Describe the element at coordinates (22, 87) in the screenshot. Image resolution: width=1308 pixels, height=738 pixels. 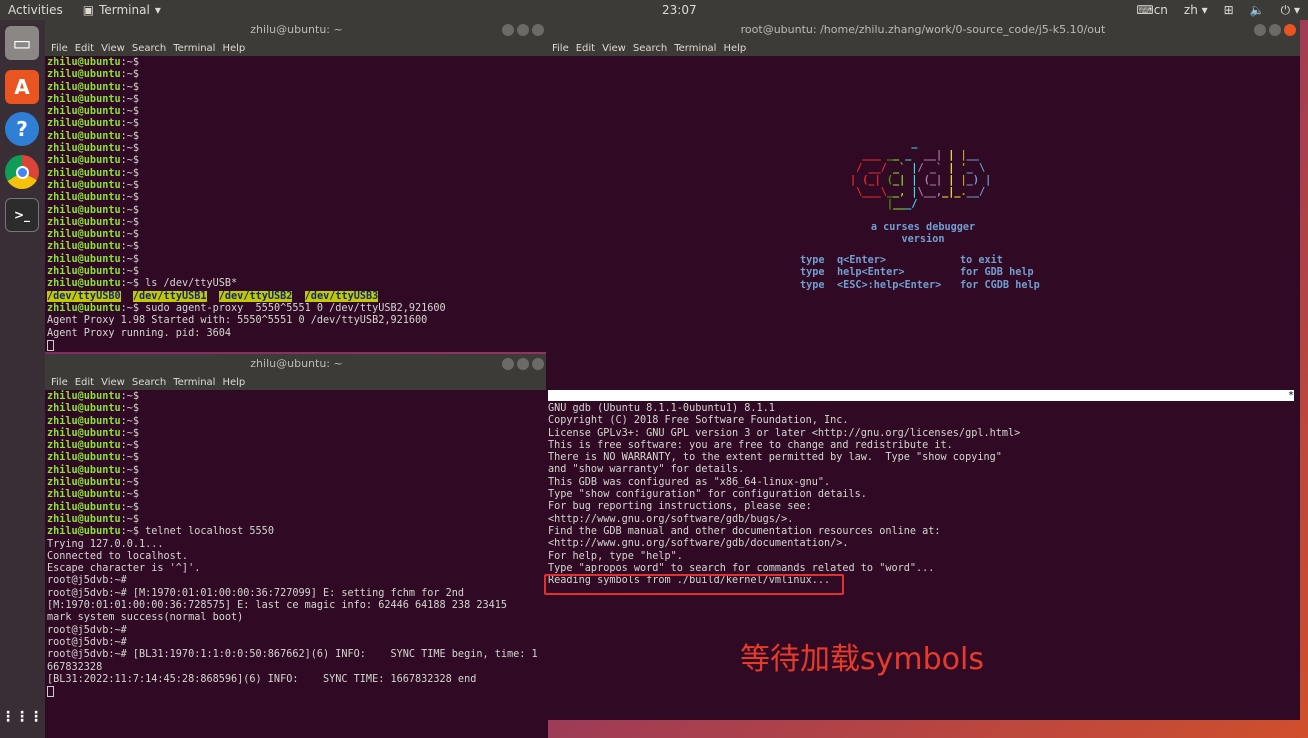
I see `software-center-icon: A` at that location.